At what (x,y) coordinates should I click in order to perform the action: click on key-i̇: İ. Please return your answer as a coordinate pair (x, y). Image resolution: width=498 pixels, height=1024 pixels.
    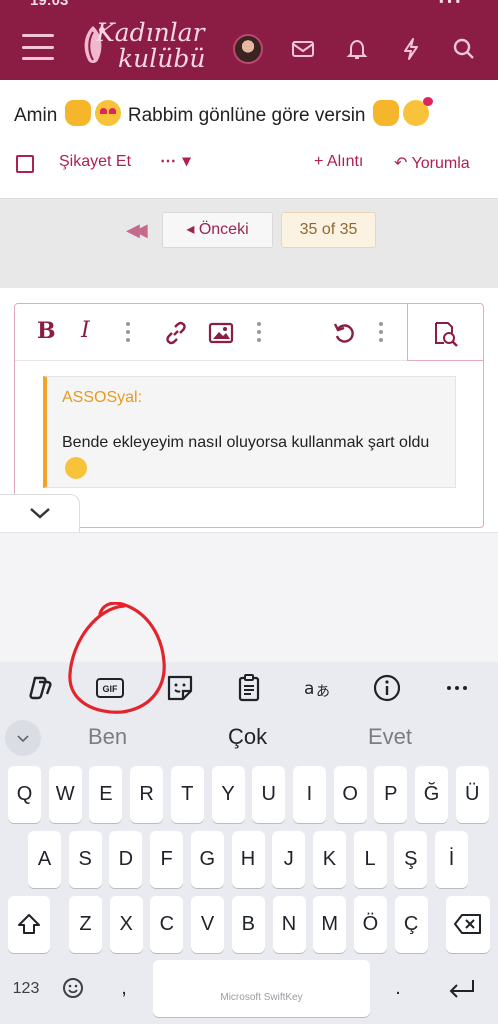
    Looking at the image, I should click on (451, 859).